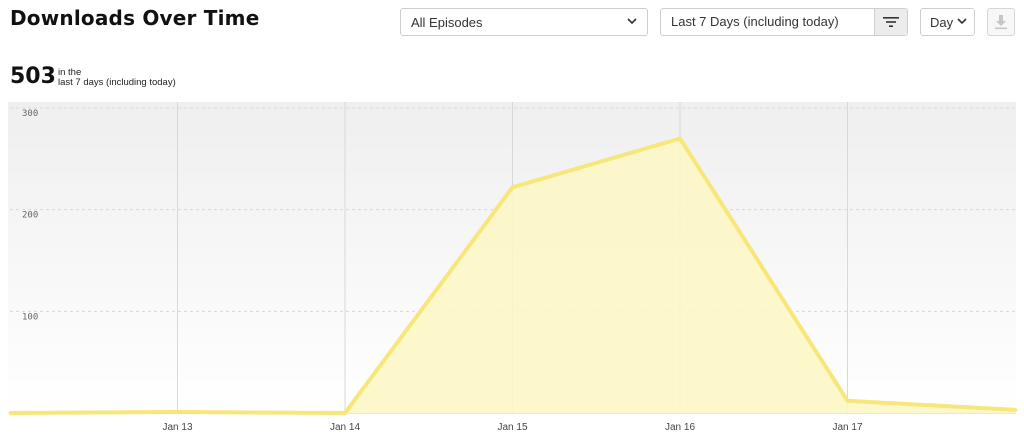 The height and width of the screenshot is (438, 1024). I want to click on total-caption-line2: last 7 days (including today), so click(117, 82).